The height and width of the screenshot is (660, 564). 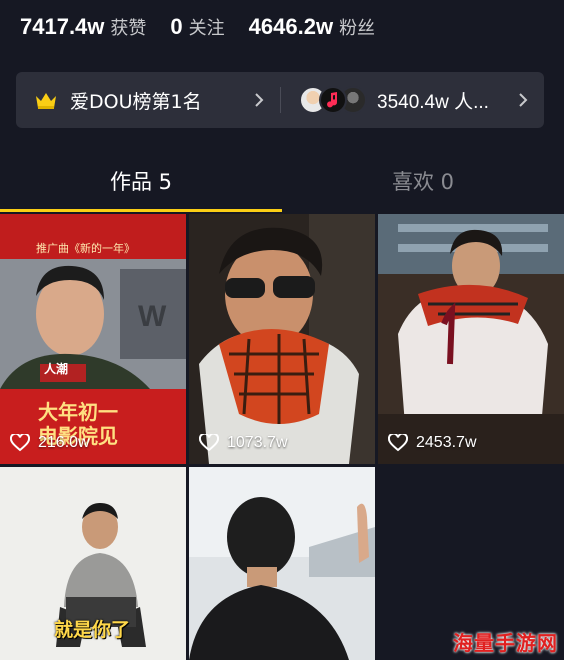 I want to click on profile-stats: 7417.4w 获赞 0 关注 4646.2w 粉丝, so click(x=209, y=31).